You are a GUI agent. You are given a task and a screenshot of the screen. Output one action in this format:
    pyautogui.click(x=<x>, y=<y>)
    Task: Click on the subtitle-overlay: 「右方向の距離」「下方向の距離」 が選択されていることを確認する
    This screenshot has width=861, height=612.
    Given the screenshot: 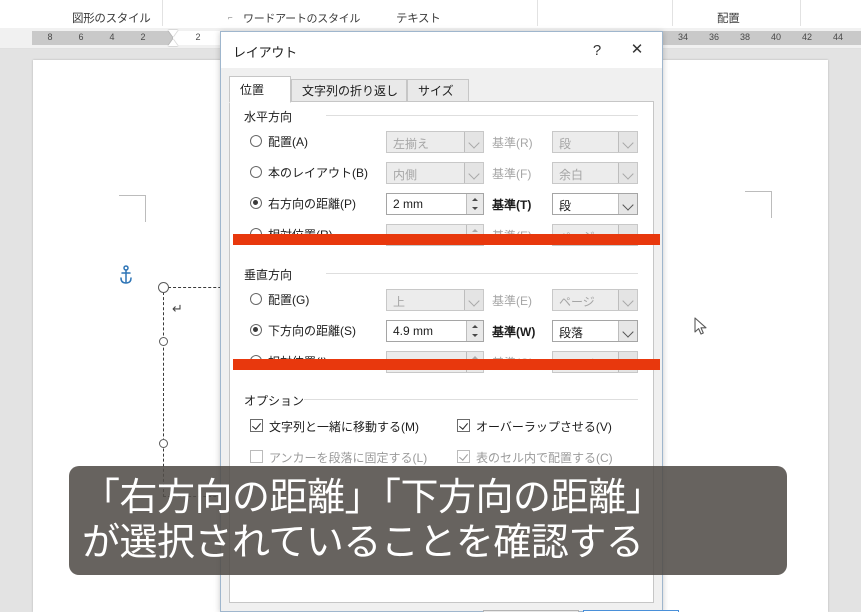 What is the action you would take?
    pyautogui.click(x=428, y=520)
    